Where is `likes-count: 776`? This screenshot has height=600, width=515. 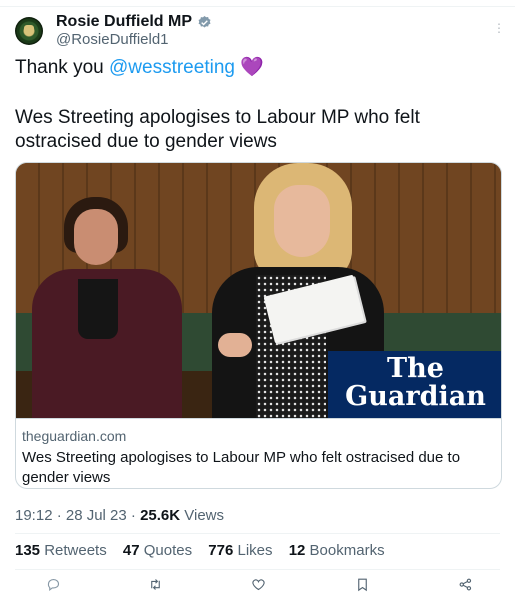
likes-count: 776 is located at coordinates (221, 550).